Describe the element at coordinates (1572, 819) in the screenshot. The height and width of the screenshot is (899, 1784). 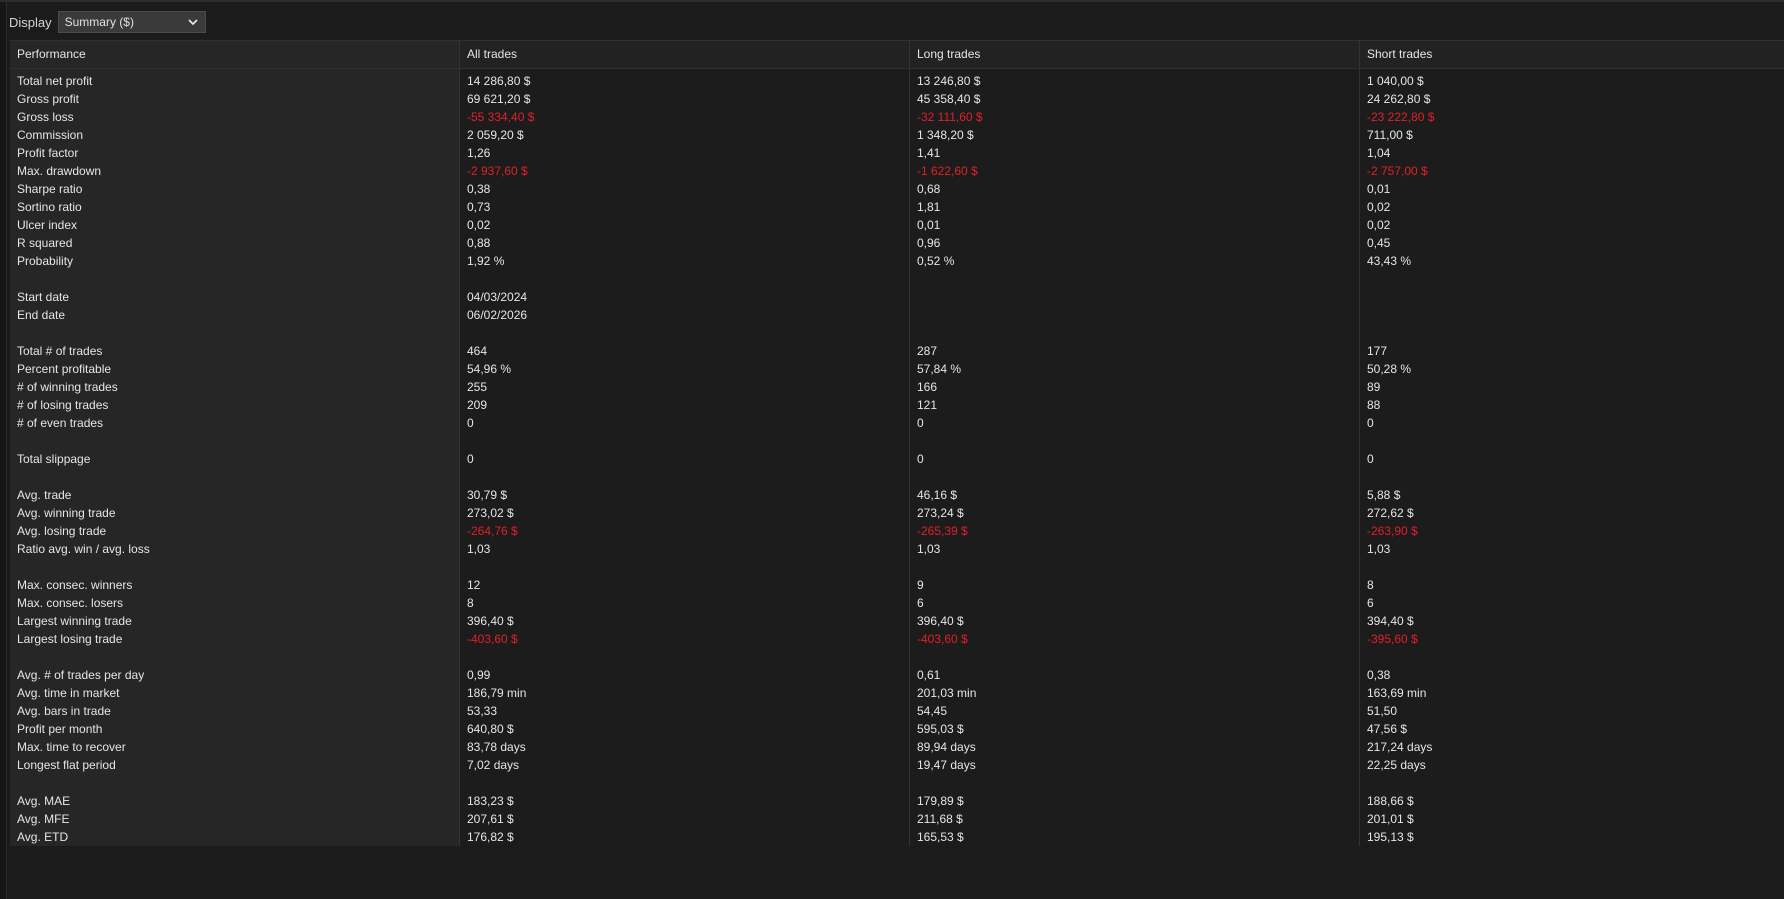
I see `metric-value: 201,01 $` at that location.